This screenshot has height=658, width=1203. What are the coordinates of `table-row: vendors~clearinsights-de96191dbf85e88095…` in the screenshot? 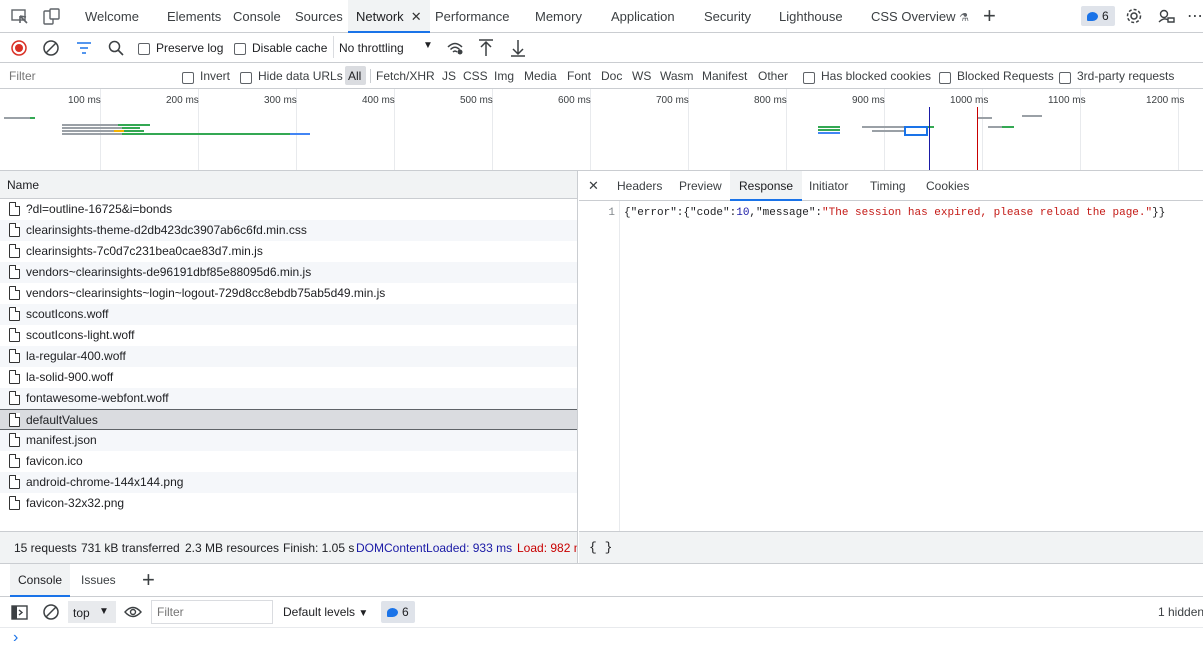 It's located at (288, 272).